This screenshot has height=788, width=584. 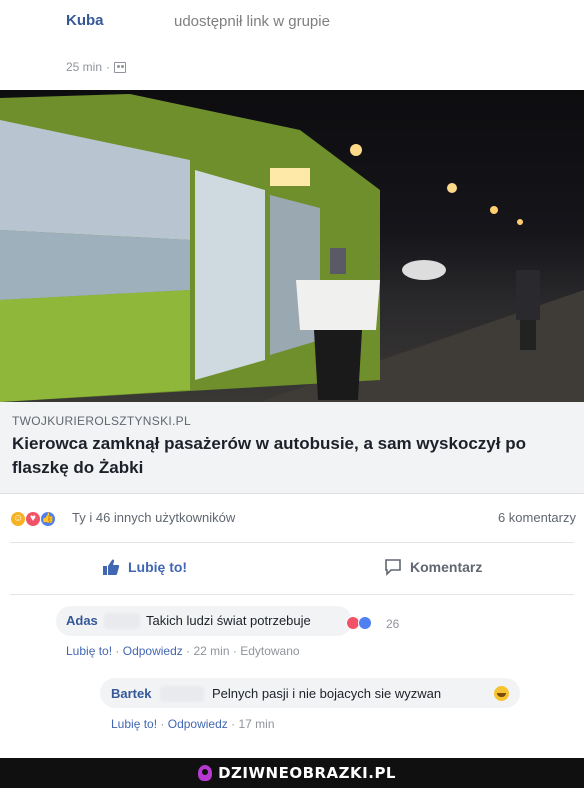 I want to click on driver-shirt, so click(x=338, y=305).